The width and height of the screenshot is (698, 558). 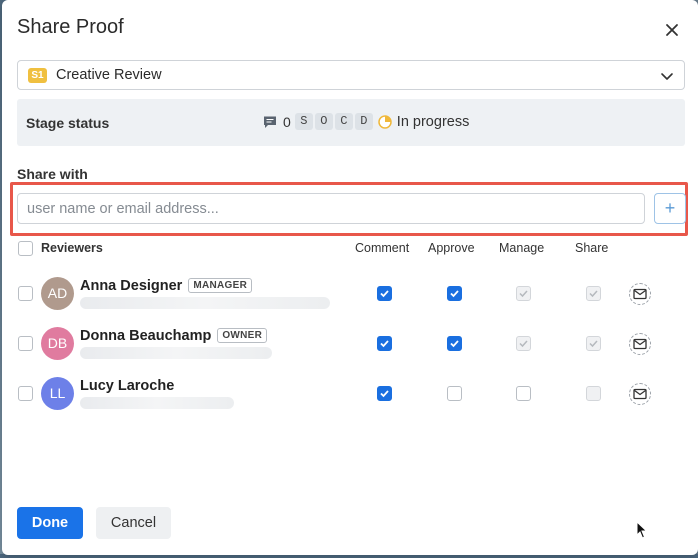 What do you see at coordinates (323, 121) in the screenshot?
I see `status-letter-o: O` at bounding box center [323, 121].